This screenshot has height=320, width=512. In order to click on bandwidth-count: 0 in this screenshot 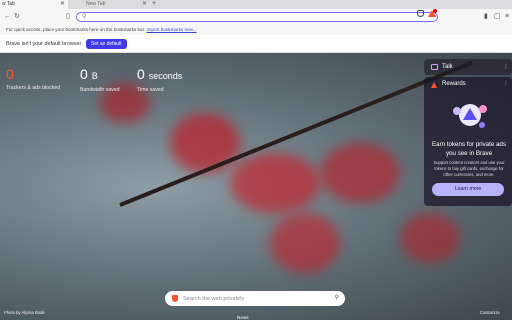, I will do `click(84, 74)`.